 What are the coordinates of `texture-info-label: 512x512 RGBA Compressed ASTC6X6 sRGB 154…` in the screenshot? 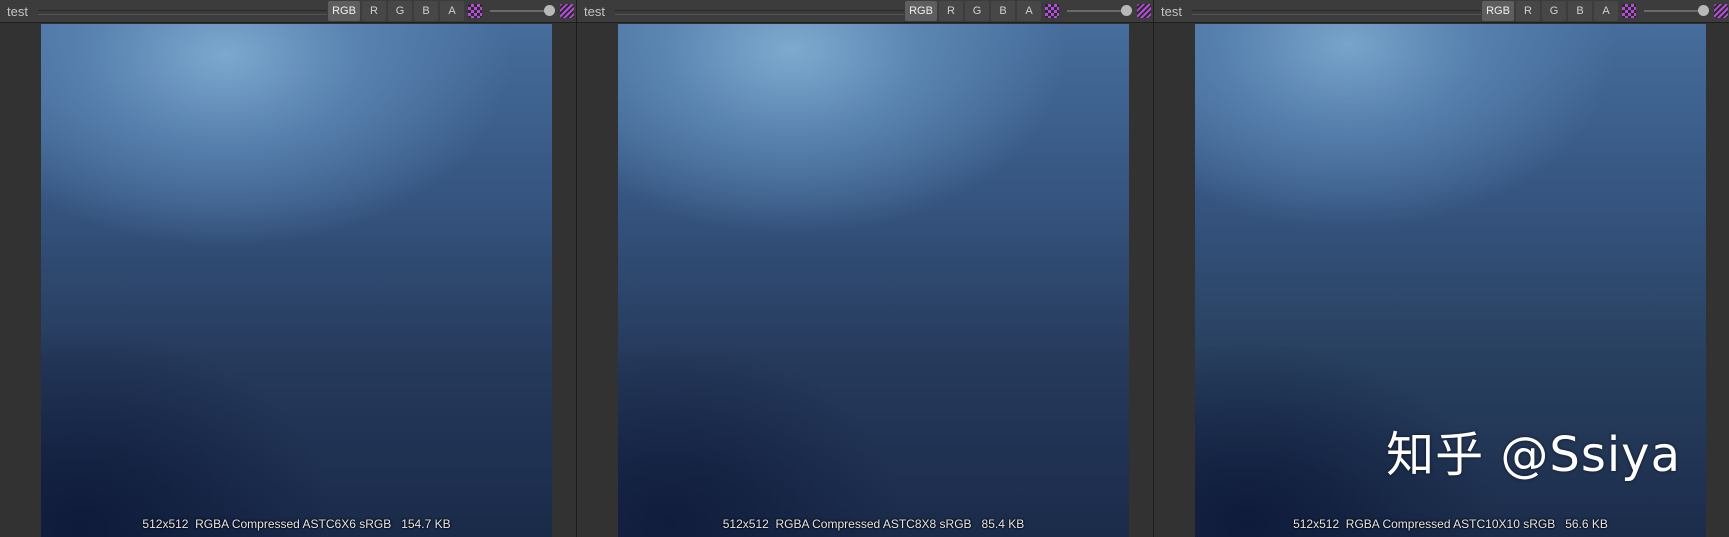 It's located at (296, 524).